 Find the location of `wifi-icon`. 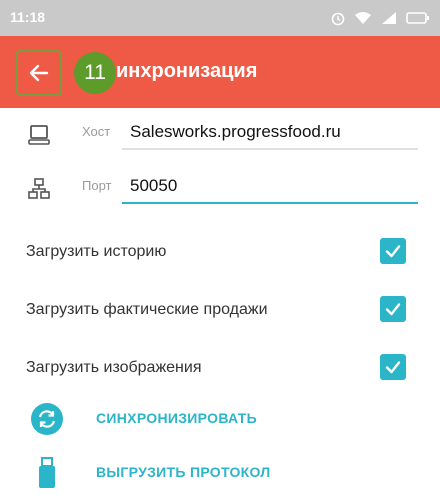

wifi-icon is located at coordinates (363, 18).